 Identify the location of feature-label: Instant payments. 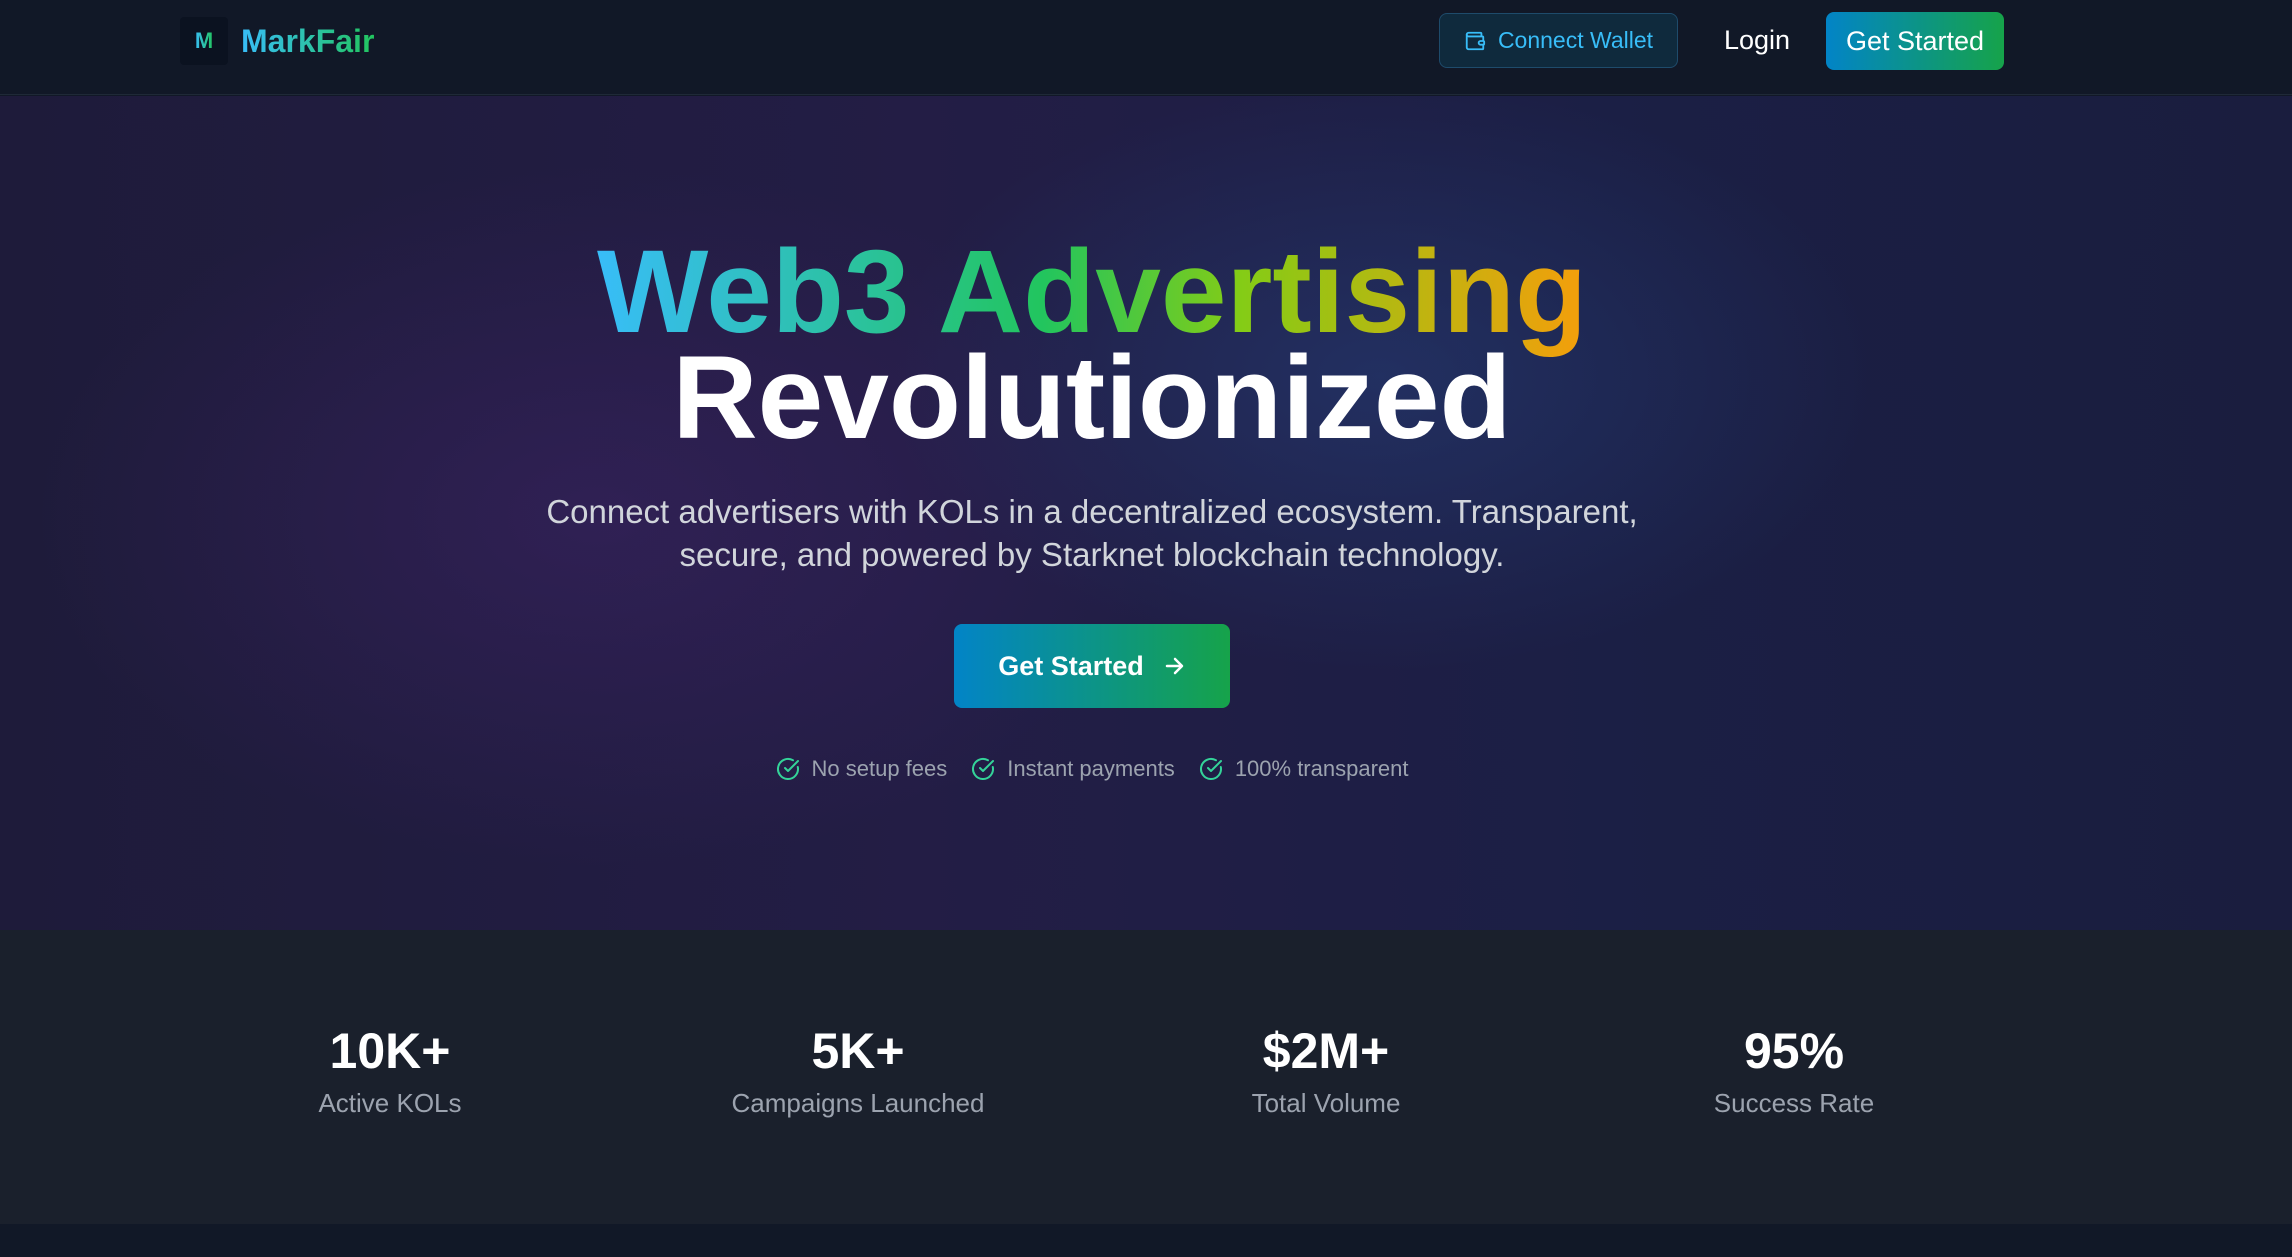
(1091, 768).